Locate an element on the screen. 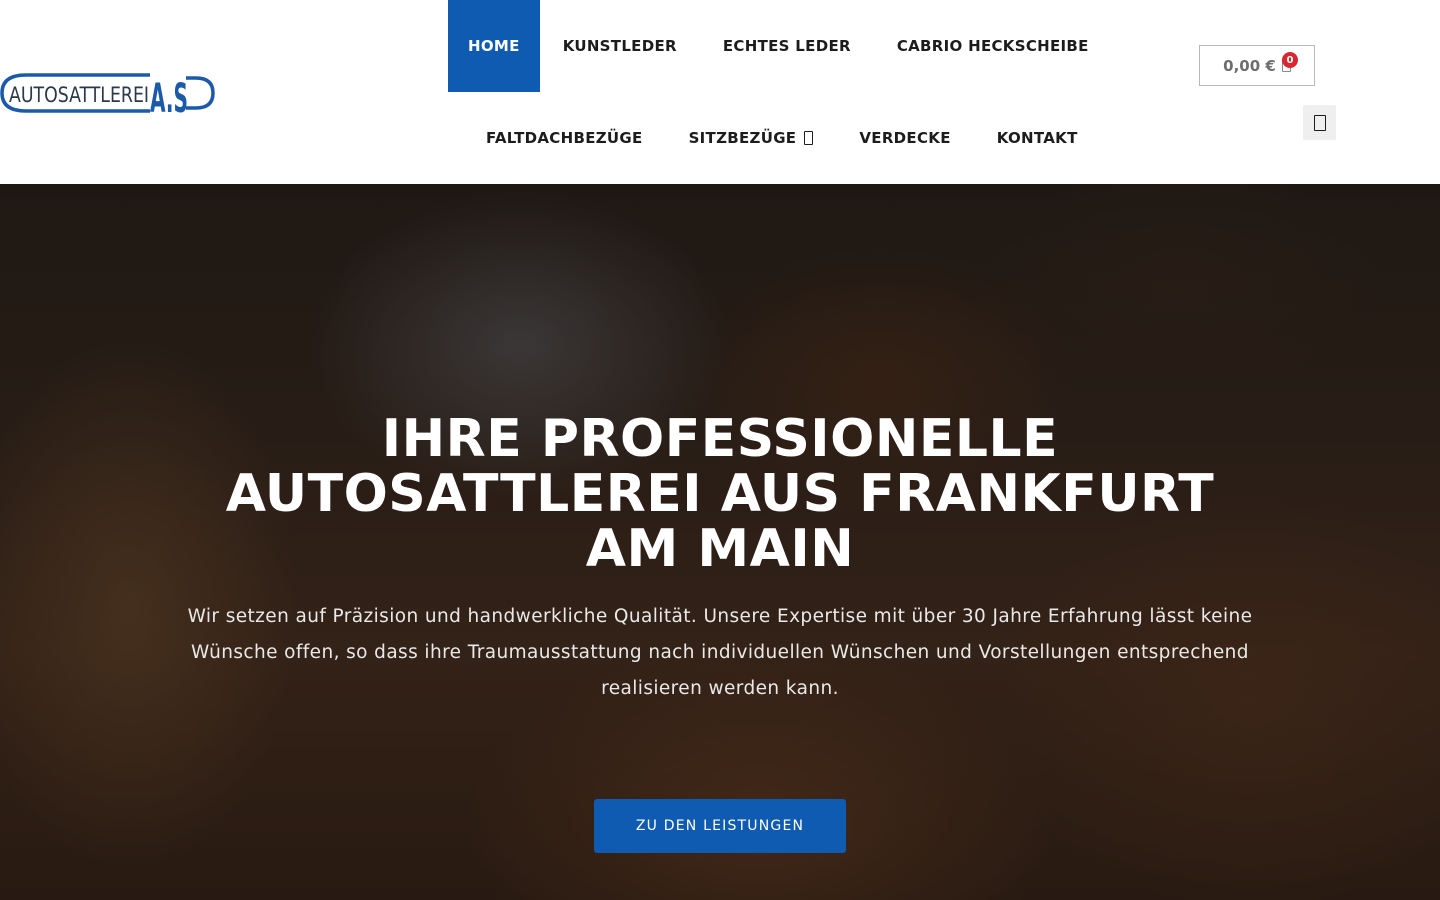  nav-kunstleder: KUNSTLEDER is located at coordinates (620, 46).